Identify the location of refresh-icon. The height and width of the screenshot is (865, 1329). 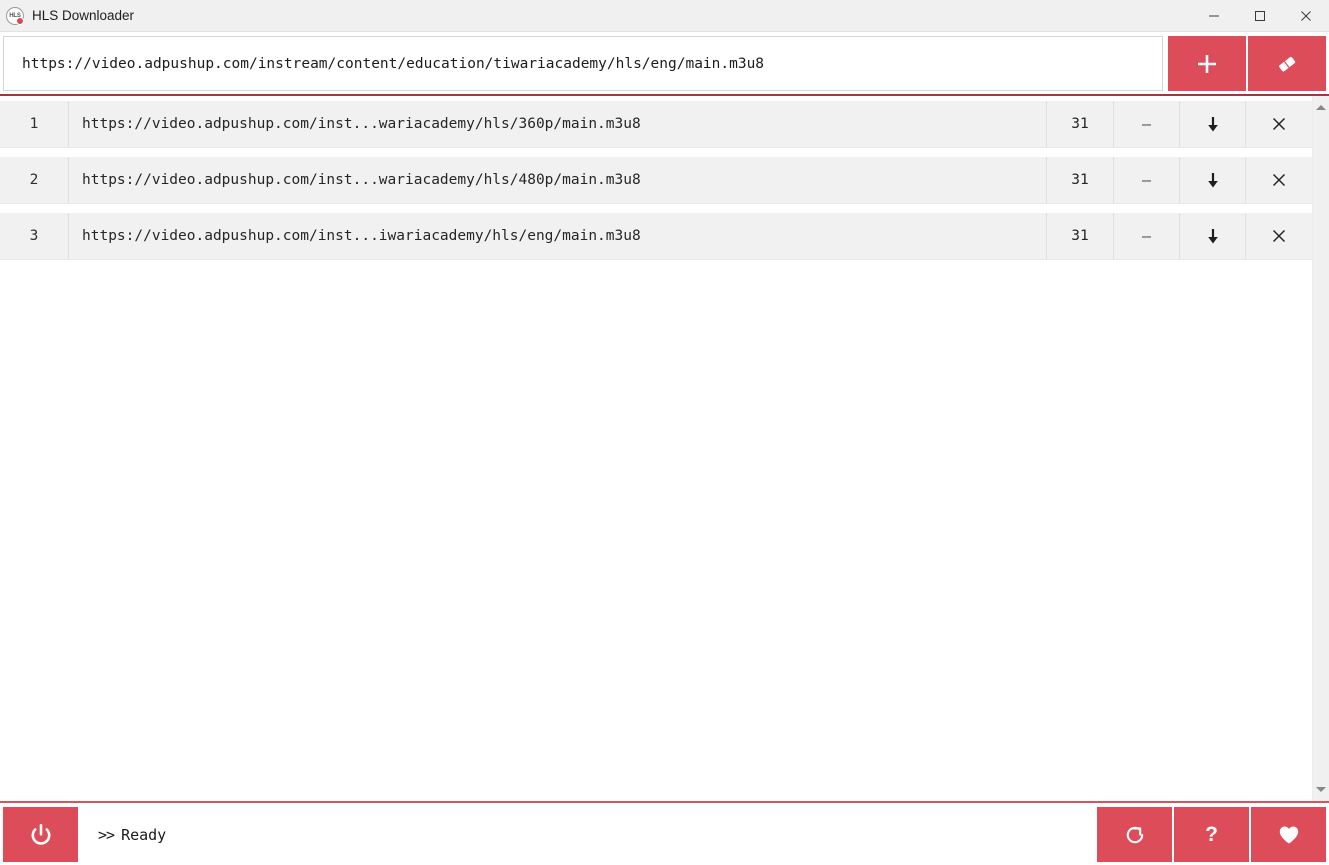
(1134, 834).